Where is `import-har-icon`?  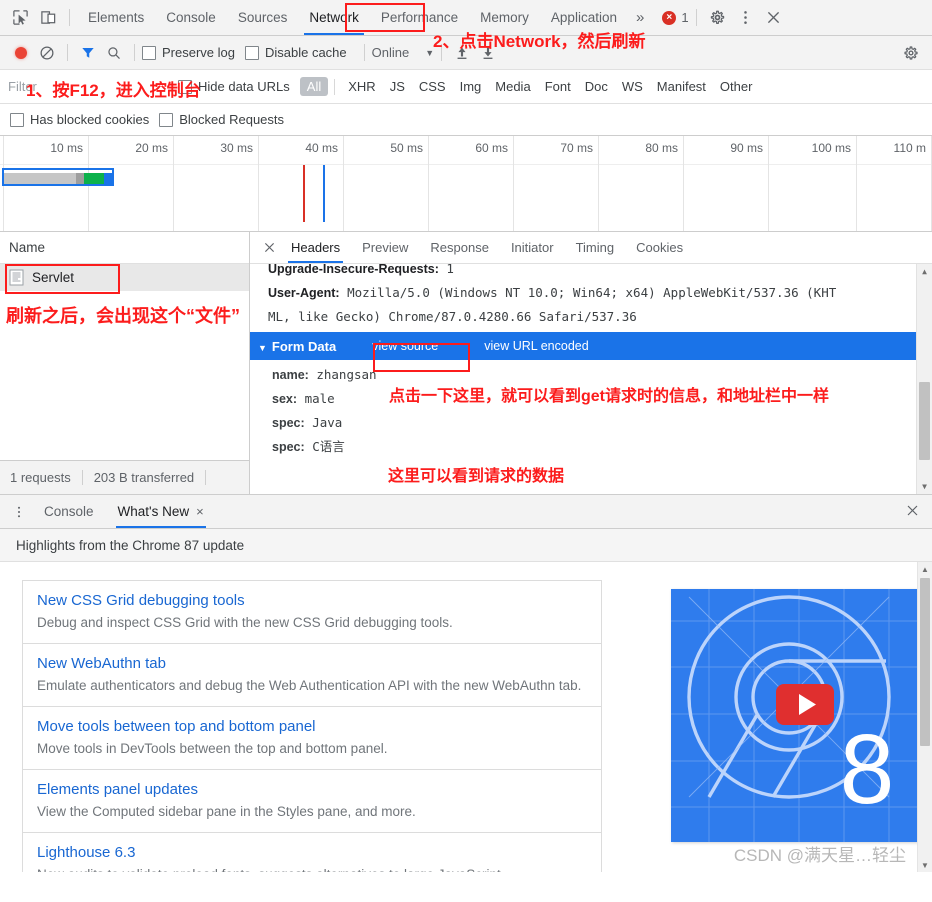 import-har-icon is located at coordinates (462, 53).